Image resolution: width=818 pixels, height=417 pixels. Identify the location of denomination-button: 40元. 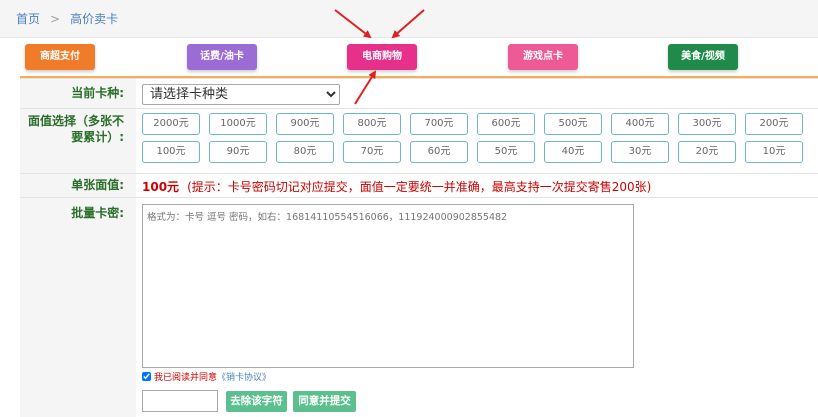
(573, 152).